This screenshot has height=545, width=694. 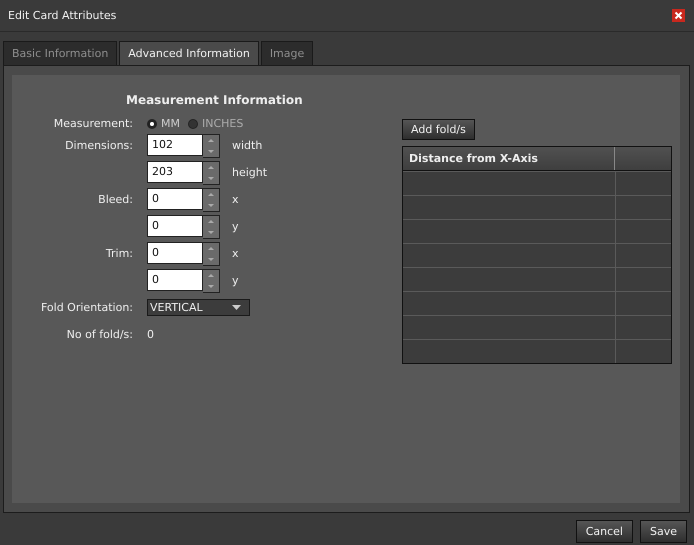 What do you see at coordinates (287, 53) in the screenshot?
I see `tab: Image` at bounding box center [287, 53].